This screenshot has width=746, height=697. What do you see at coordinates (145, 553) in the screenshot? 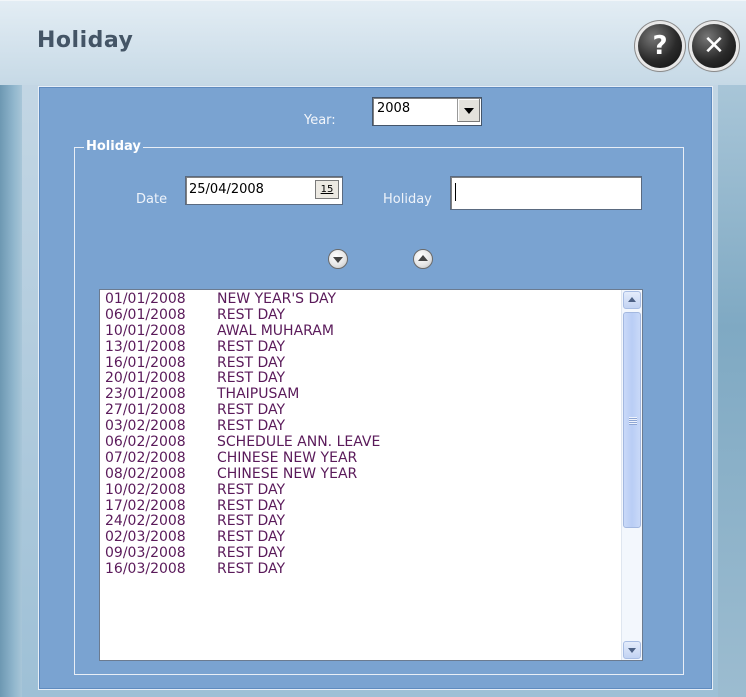
I see `holiday-date: 09/03/2008` at bounding box center [145, 553].